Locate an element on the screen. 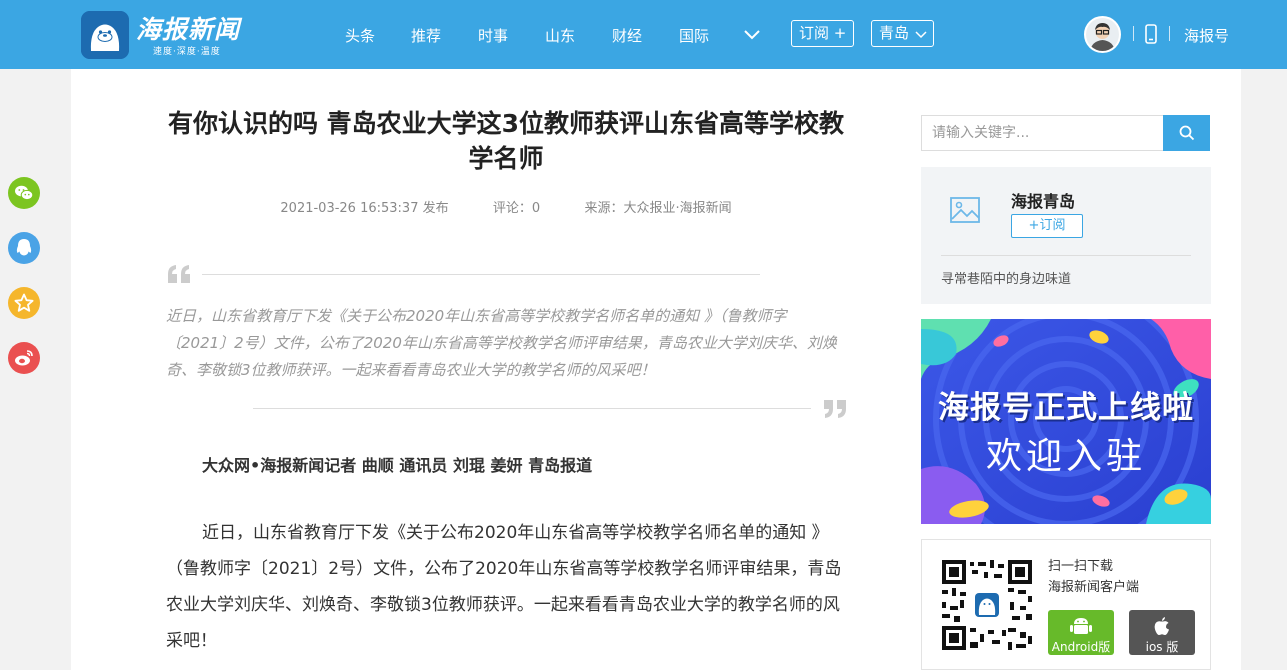  summary-divider-bottom is located at coordinates (532, 408).